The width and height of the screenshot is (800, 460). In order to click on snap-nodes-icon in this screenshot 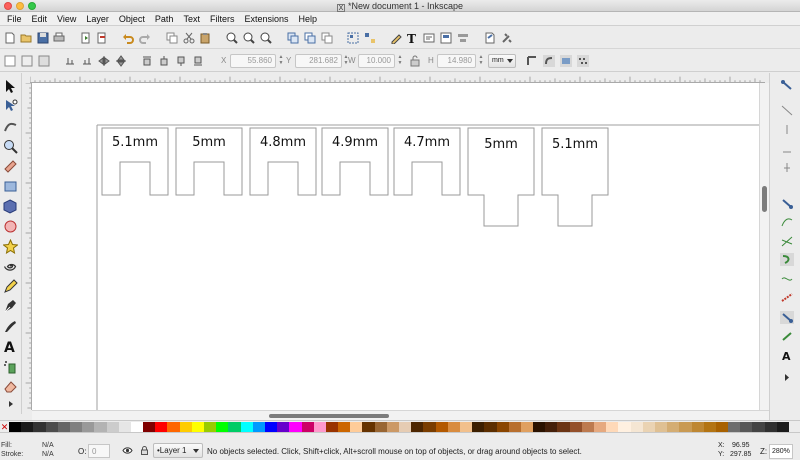, I will do `click(787, 203)`.